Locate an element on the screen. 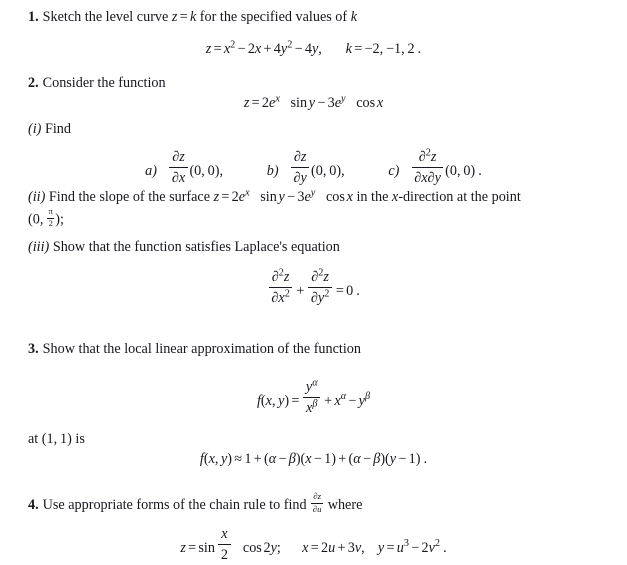 The height and width of the screenshot is (565, 627). problem-4-number: 4. is located at coordinates (33, 504).